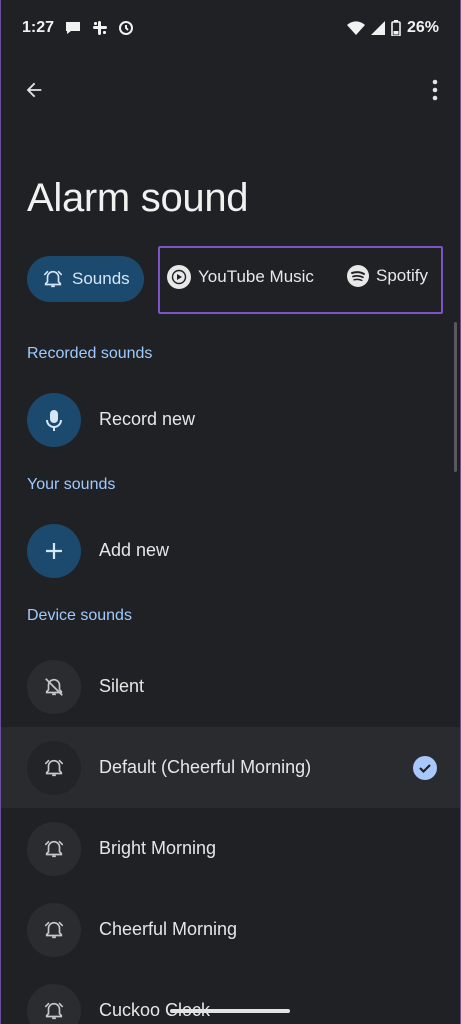  I want to click on chip-spotify: Spotify, so click(387, 276).